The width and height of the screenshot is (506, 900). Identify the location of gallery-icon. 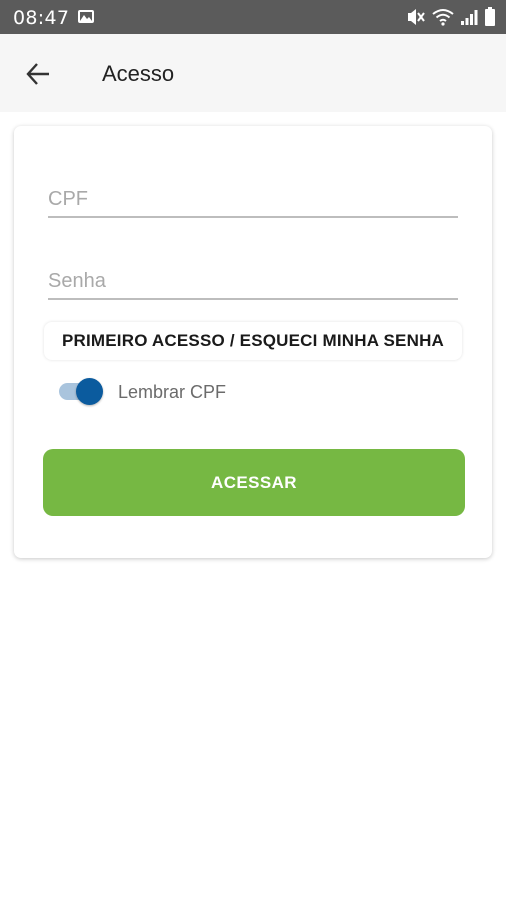
(86, 16).